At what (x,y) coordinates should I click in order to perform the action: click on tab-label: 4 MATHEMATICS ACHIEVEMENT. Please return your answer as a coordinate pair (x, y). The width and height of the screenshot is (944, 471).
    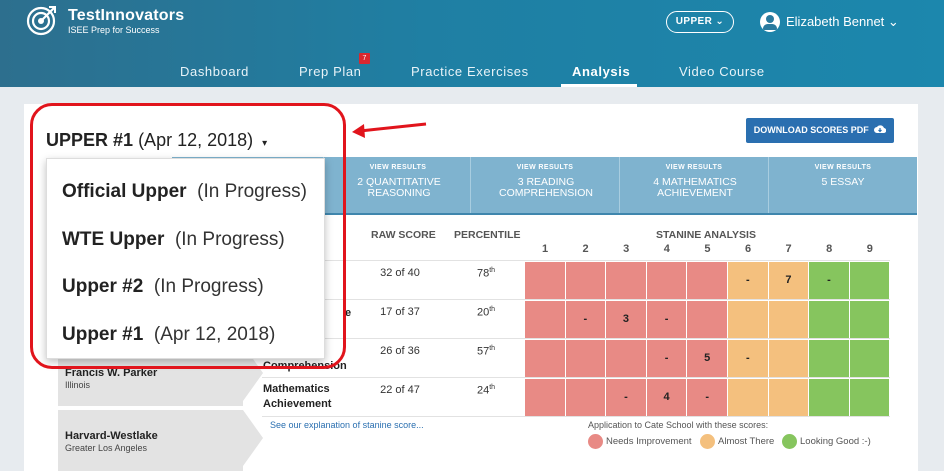
    Looking at the image, I should click on (695, 187).